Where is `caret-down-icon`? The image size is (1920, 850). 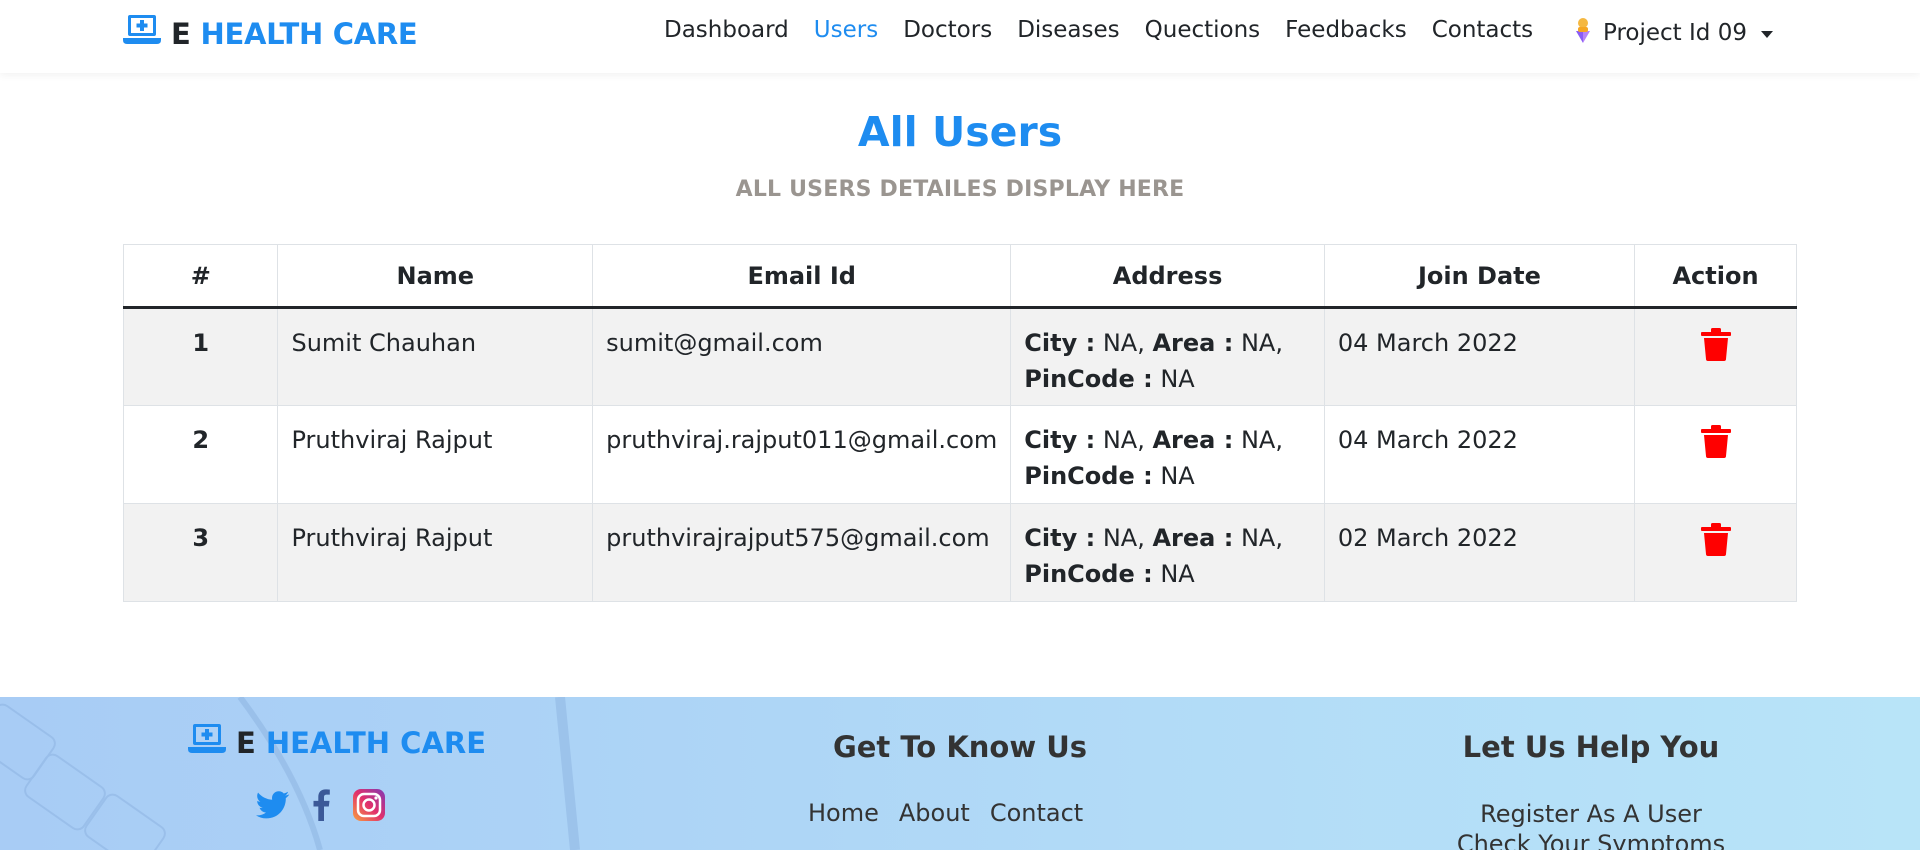 caret-down-icon is located at coordinates (1766, 34).